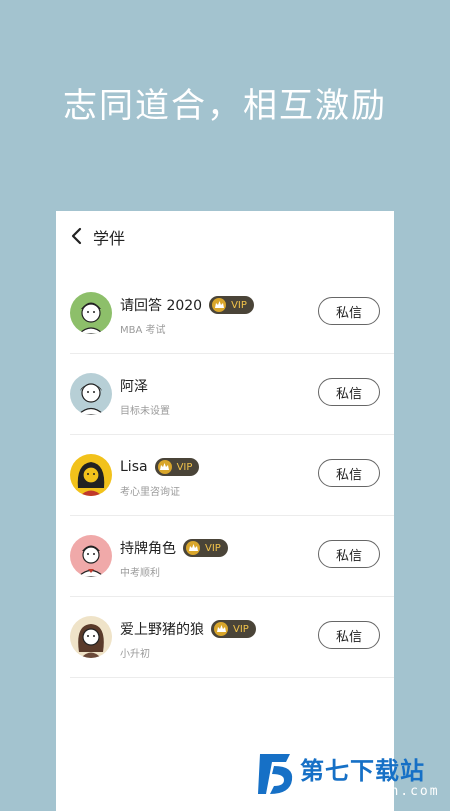 The width and height of the screenshot is (450, 811). Describe the element at coordinates (135, 654) in the screenshot. I see `user-goal: 小升初` at that location.